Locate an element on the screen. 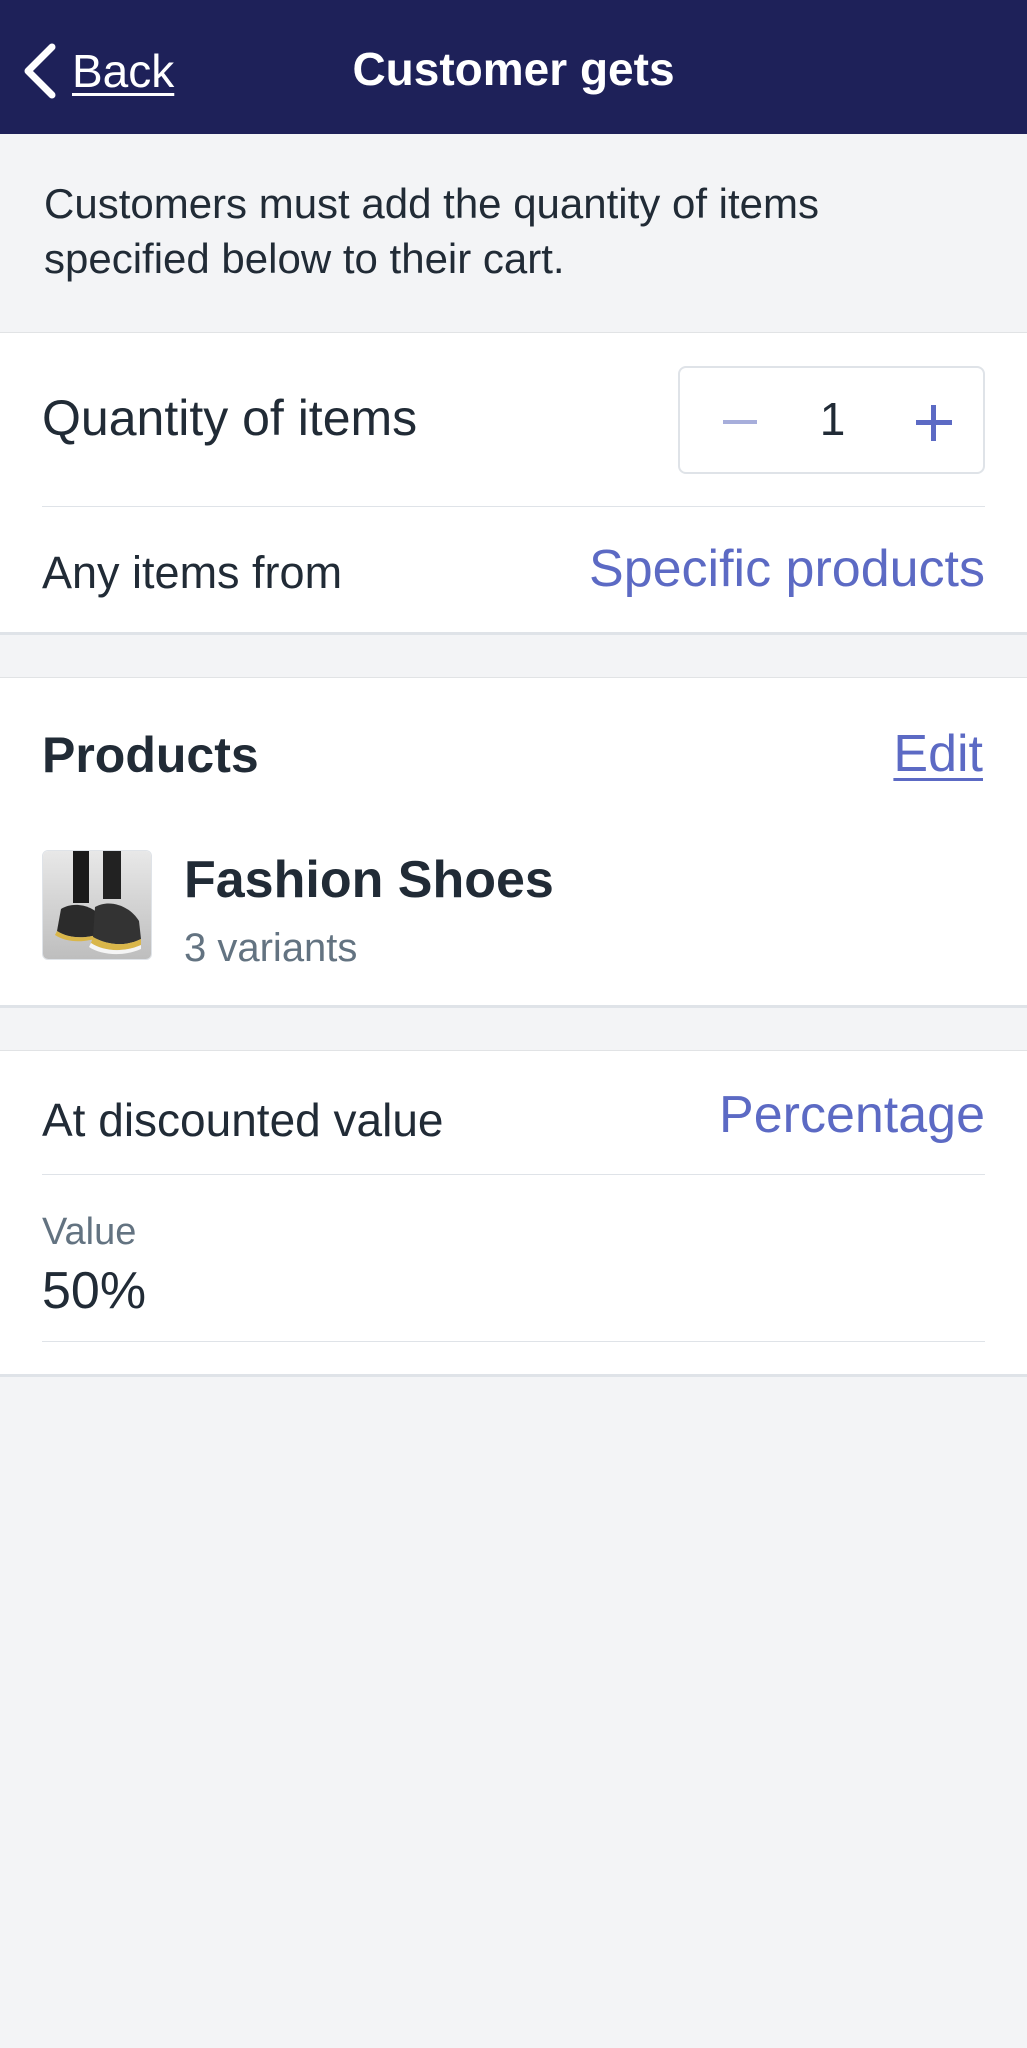 The width and height of the screenshot is (1027, 2048). any-items-label: Any items from is located at coordinates (192, 572).